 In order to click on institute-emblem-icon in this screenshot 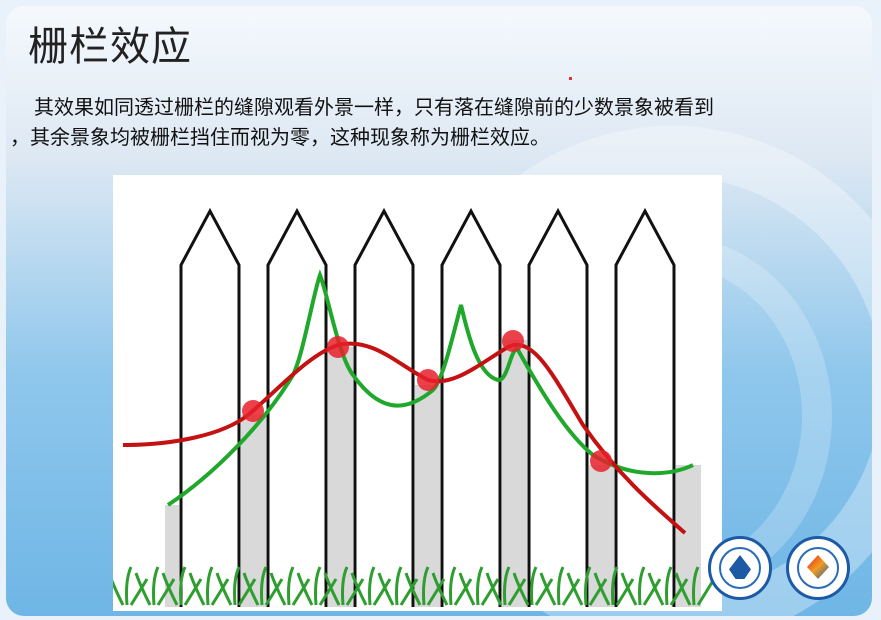, I will do `click(818, 568)`.